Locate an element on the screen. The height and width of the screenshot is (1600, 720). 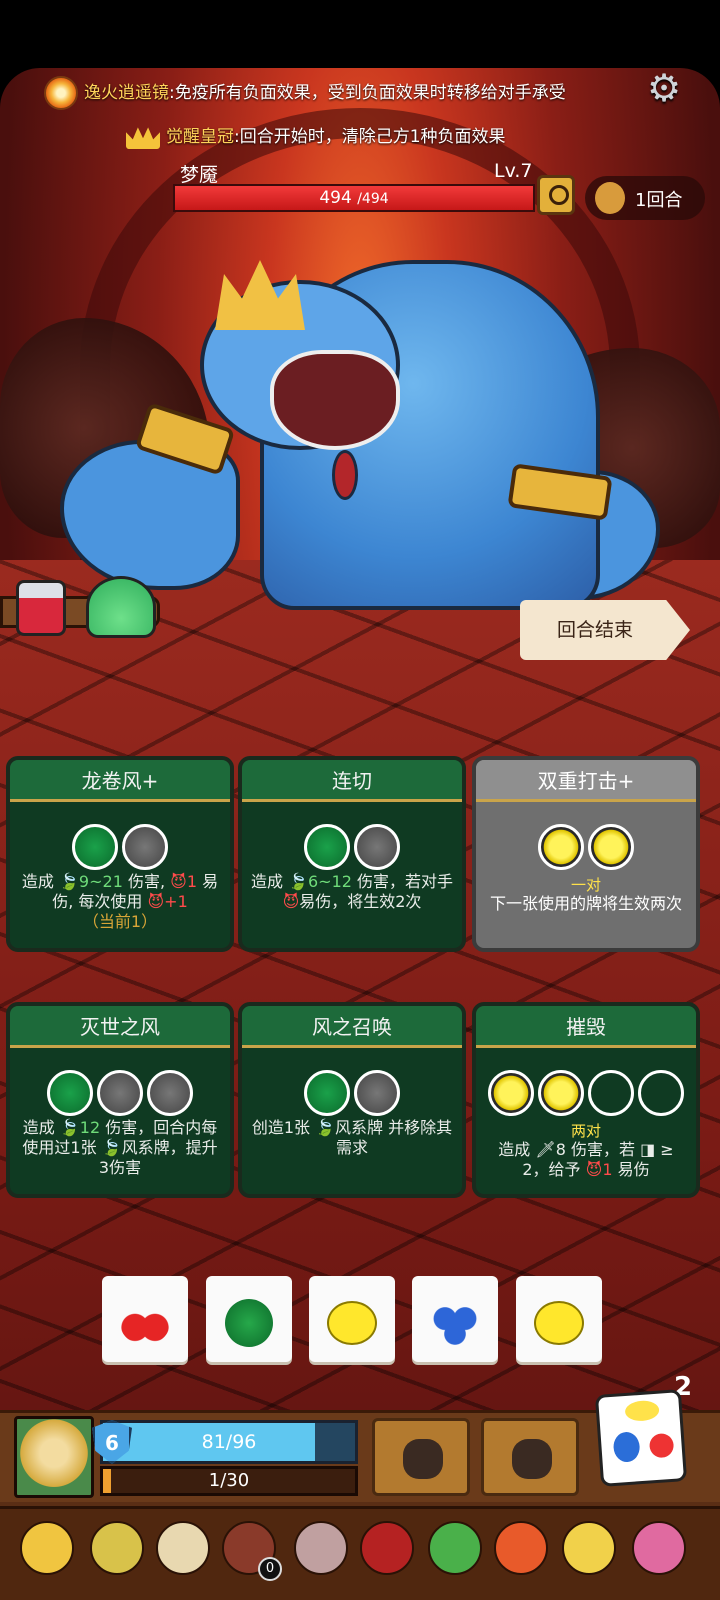
monster-eye is located at coordinates (345, 475).